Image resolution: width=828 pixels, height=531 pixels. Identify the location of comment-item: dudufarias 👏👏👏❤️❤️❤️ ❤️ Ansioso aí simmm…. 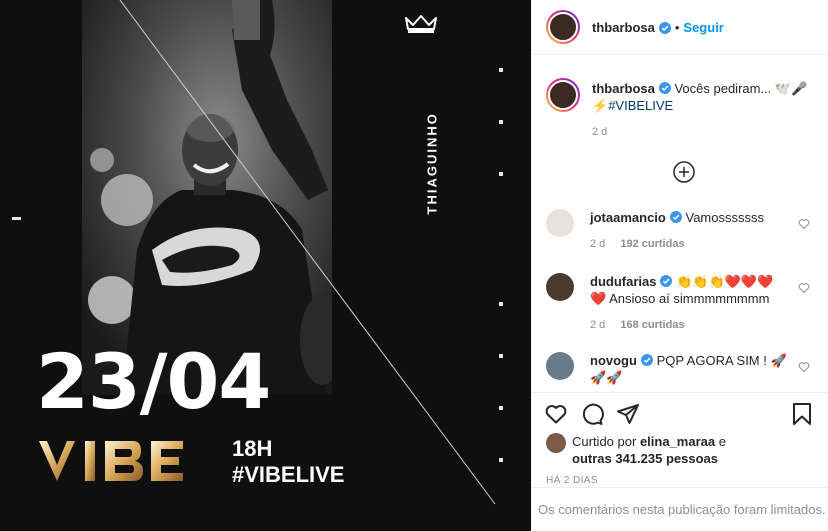
(680, 303).